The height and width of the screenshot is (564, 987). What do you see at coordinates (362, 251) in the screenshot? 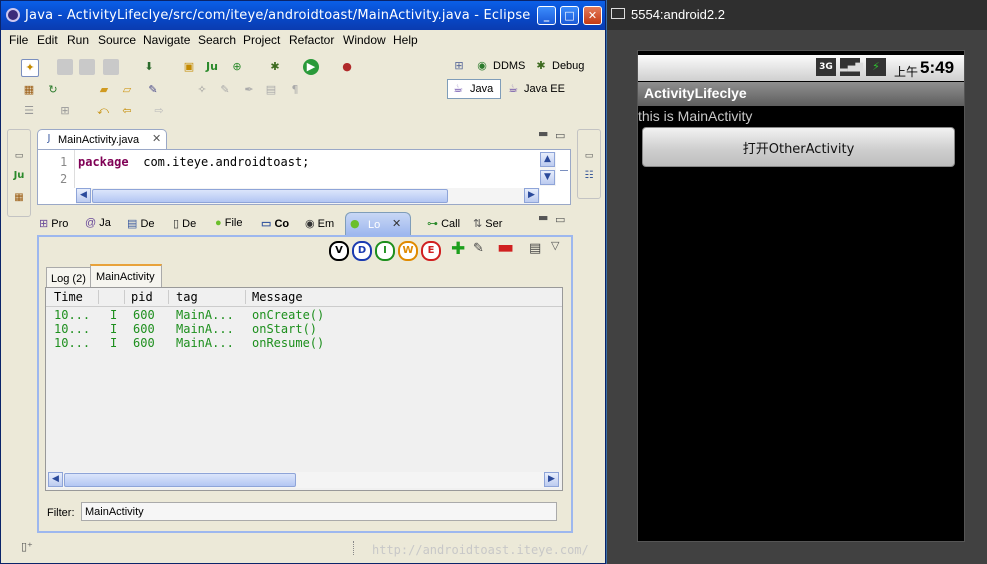
I see `debug-filter-button: D` at bounding box center [362, 251].